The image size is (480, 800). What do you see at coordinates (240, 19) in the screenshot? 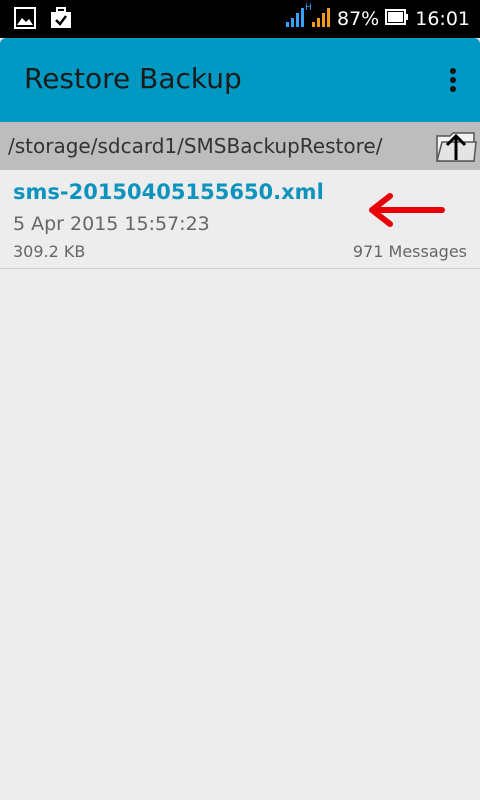
I see `status-bar: H 87% 16:01` at bounding box center [240, 19].